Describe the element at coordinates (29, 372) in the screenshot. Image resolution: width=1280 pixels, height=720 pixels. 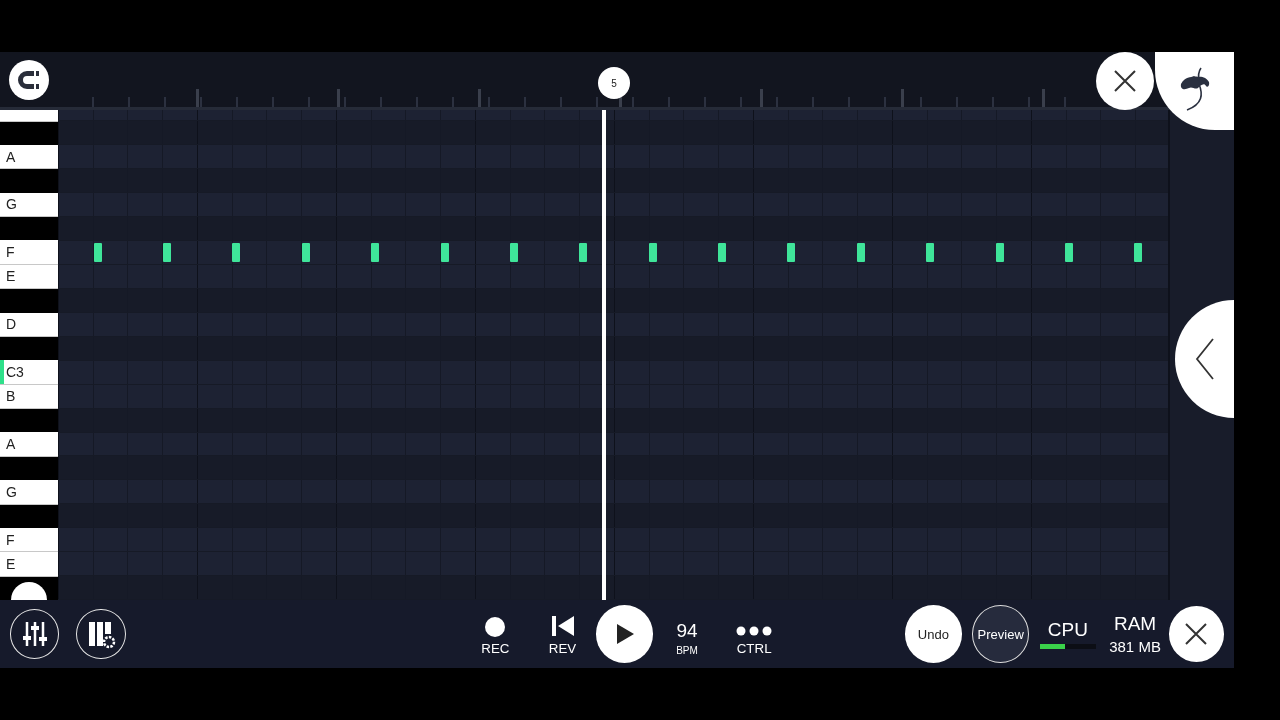
I see `piano-key: C3` at that location.